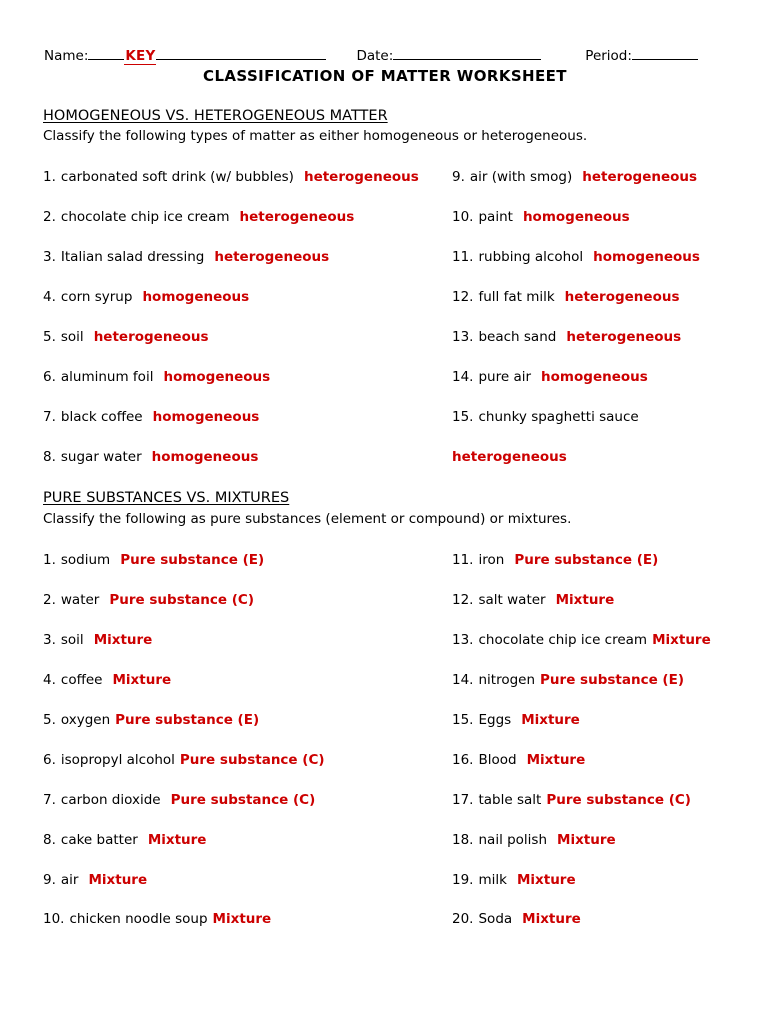 The image size is (770, 1024). I want to click on question-prompt: carbonated soft drink (w/ bubbles), so click(177, 177).